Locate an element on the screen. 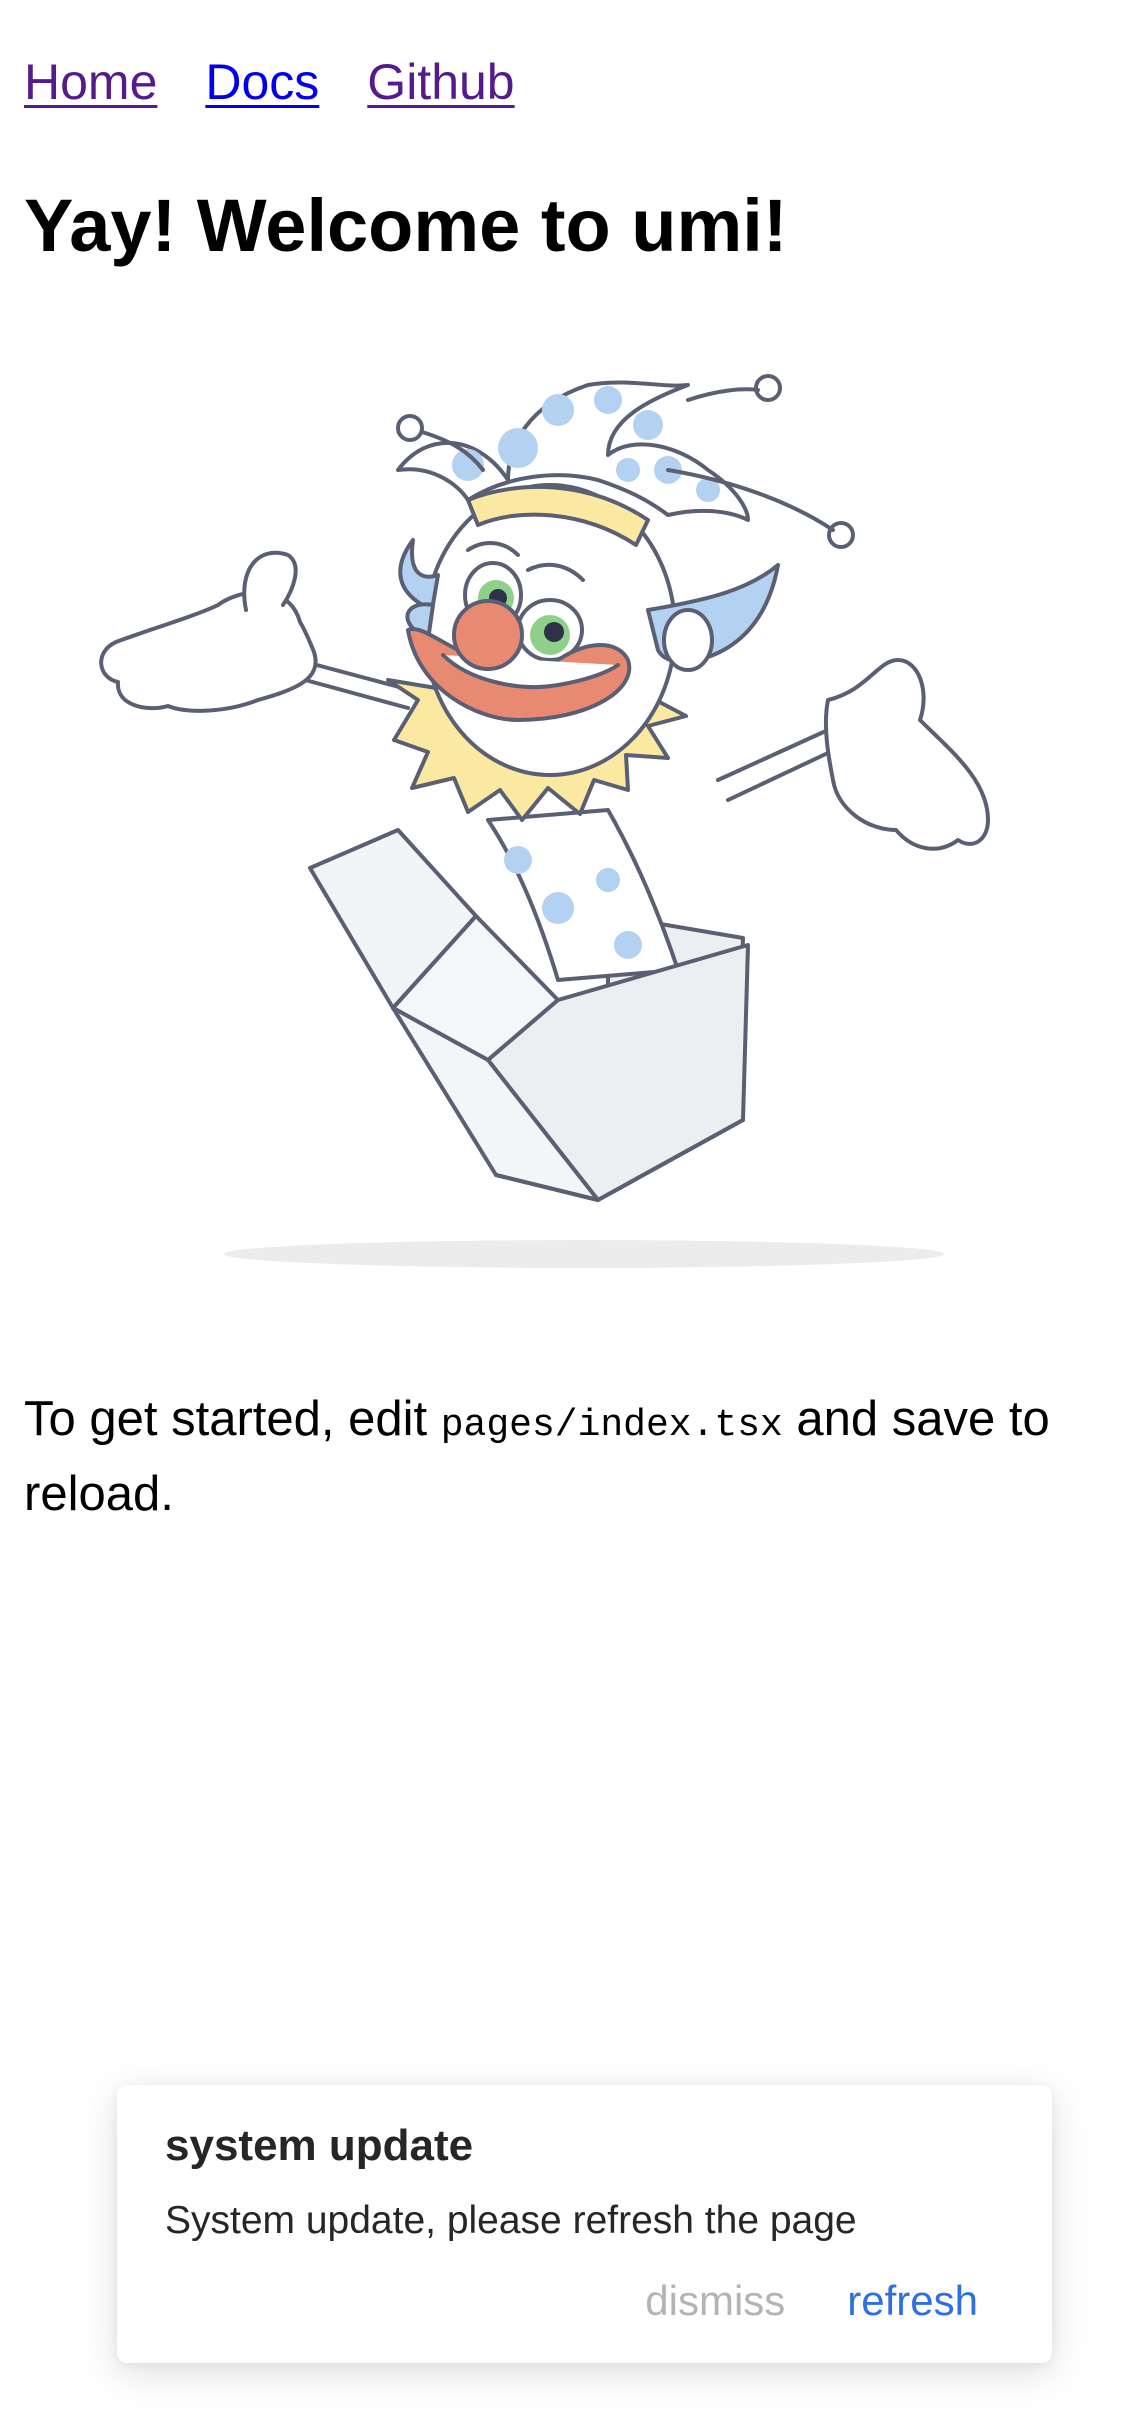  notification-message: System update, please refresh the page is located at coordinates (511, 2220).